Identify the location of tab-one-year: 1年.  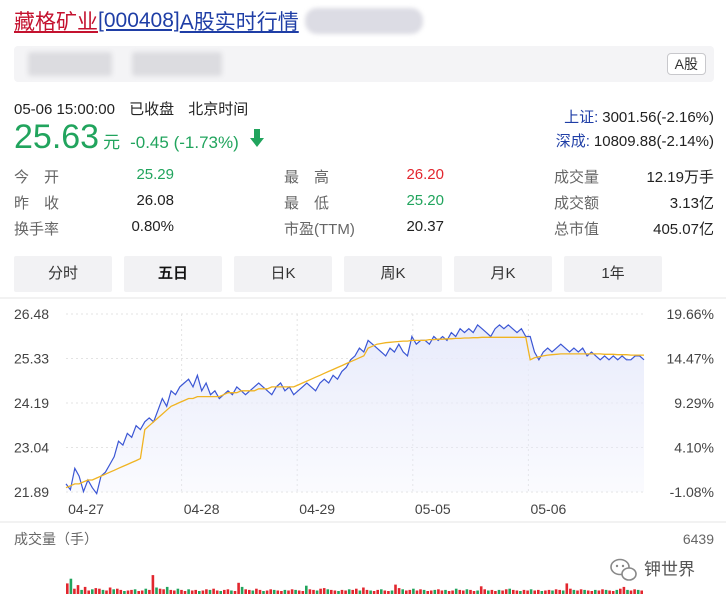
(613, 274).